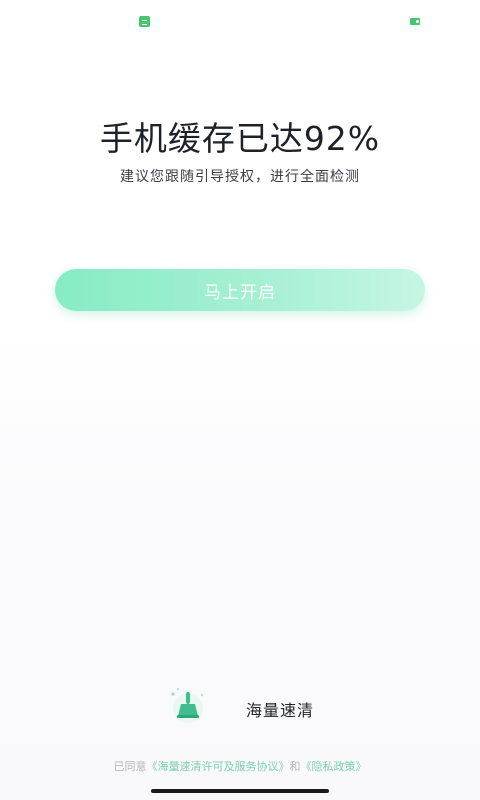 The image size is (480, 800). I want to click on start-now-button: 马上开启, so click(240, 290).